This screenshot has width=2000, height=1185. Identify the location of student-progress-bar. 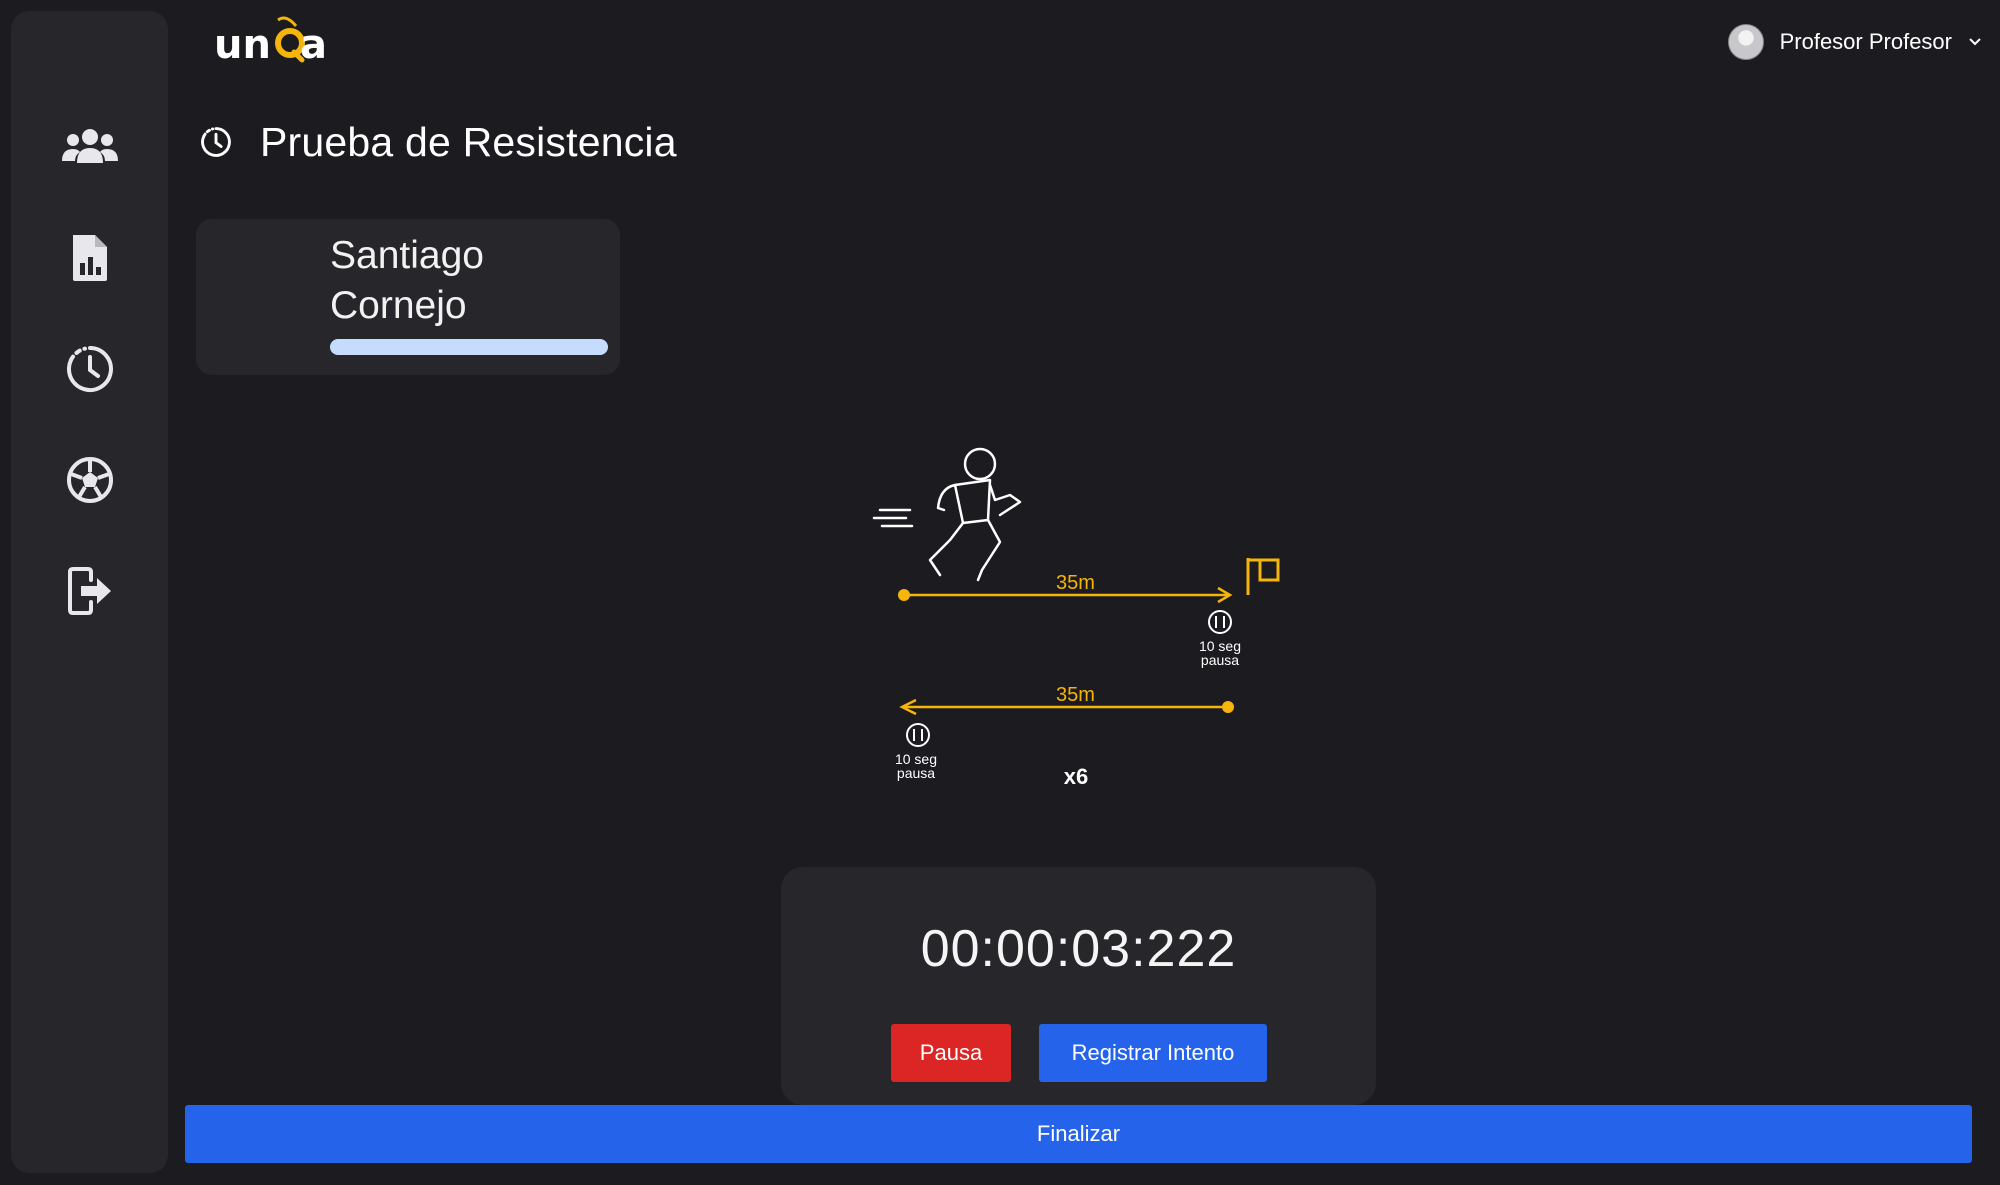
(469, 347).